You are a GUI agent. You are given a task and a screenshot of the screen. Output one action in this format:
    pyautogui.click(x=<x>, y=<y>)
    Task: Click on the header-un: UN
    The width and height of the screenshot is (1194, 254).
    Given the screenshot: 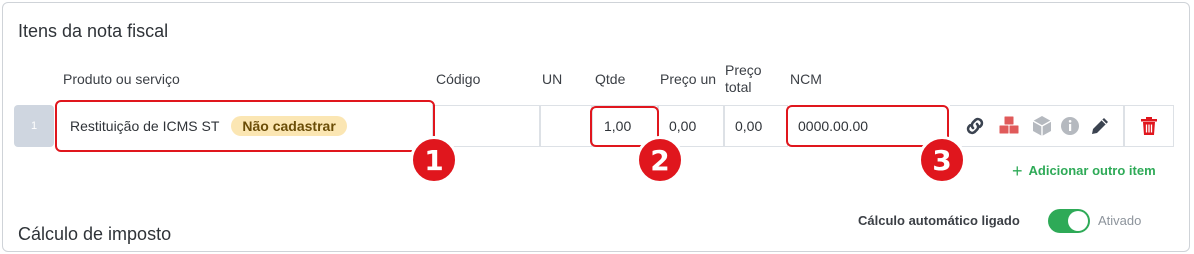 What is the action you would take?
    pyautogui.click(x=552, y=79)
    